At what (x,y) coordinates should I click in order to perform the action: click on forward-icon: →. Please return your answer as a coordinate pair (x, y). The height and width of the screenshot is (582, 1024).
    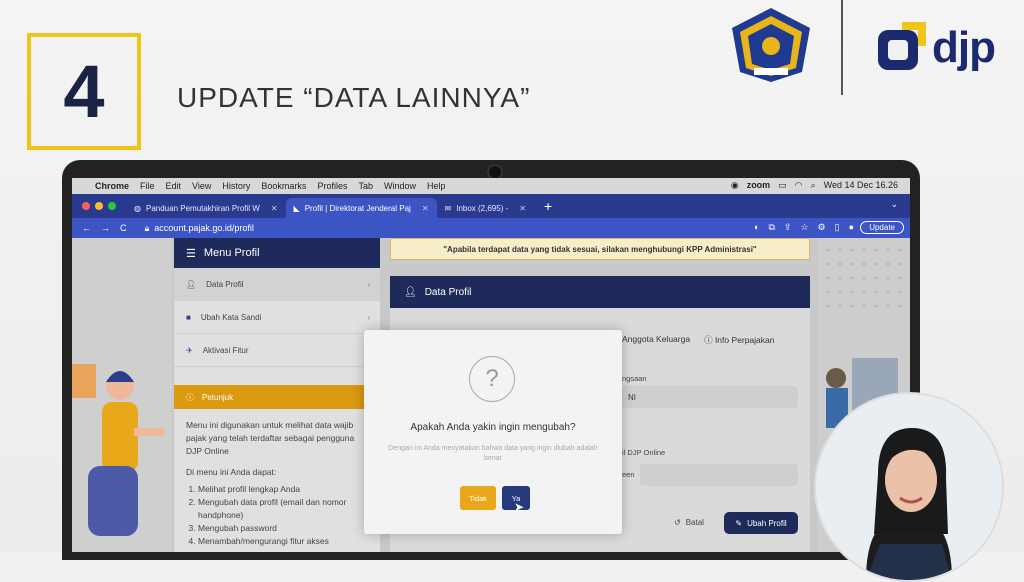
    Looking at the image, I should click on (105, 228).